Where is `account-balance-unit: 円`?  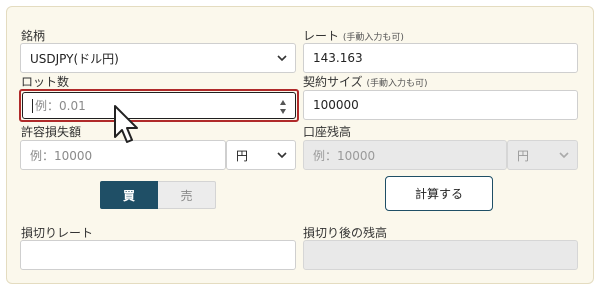
account-balance-unit: 円 is located at coordinates (523, 155).